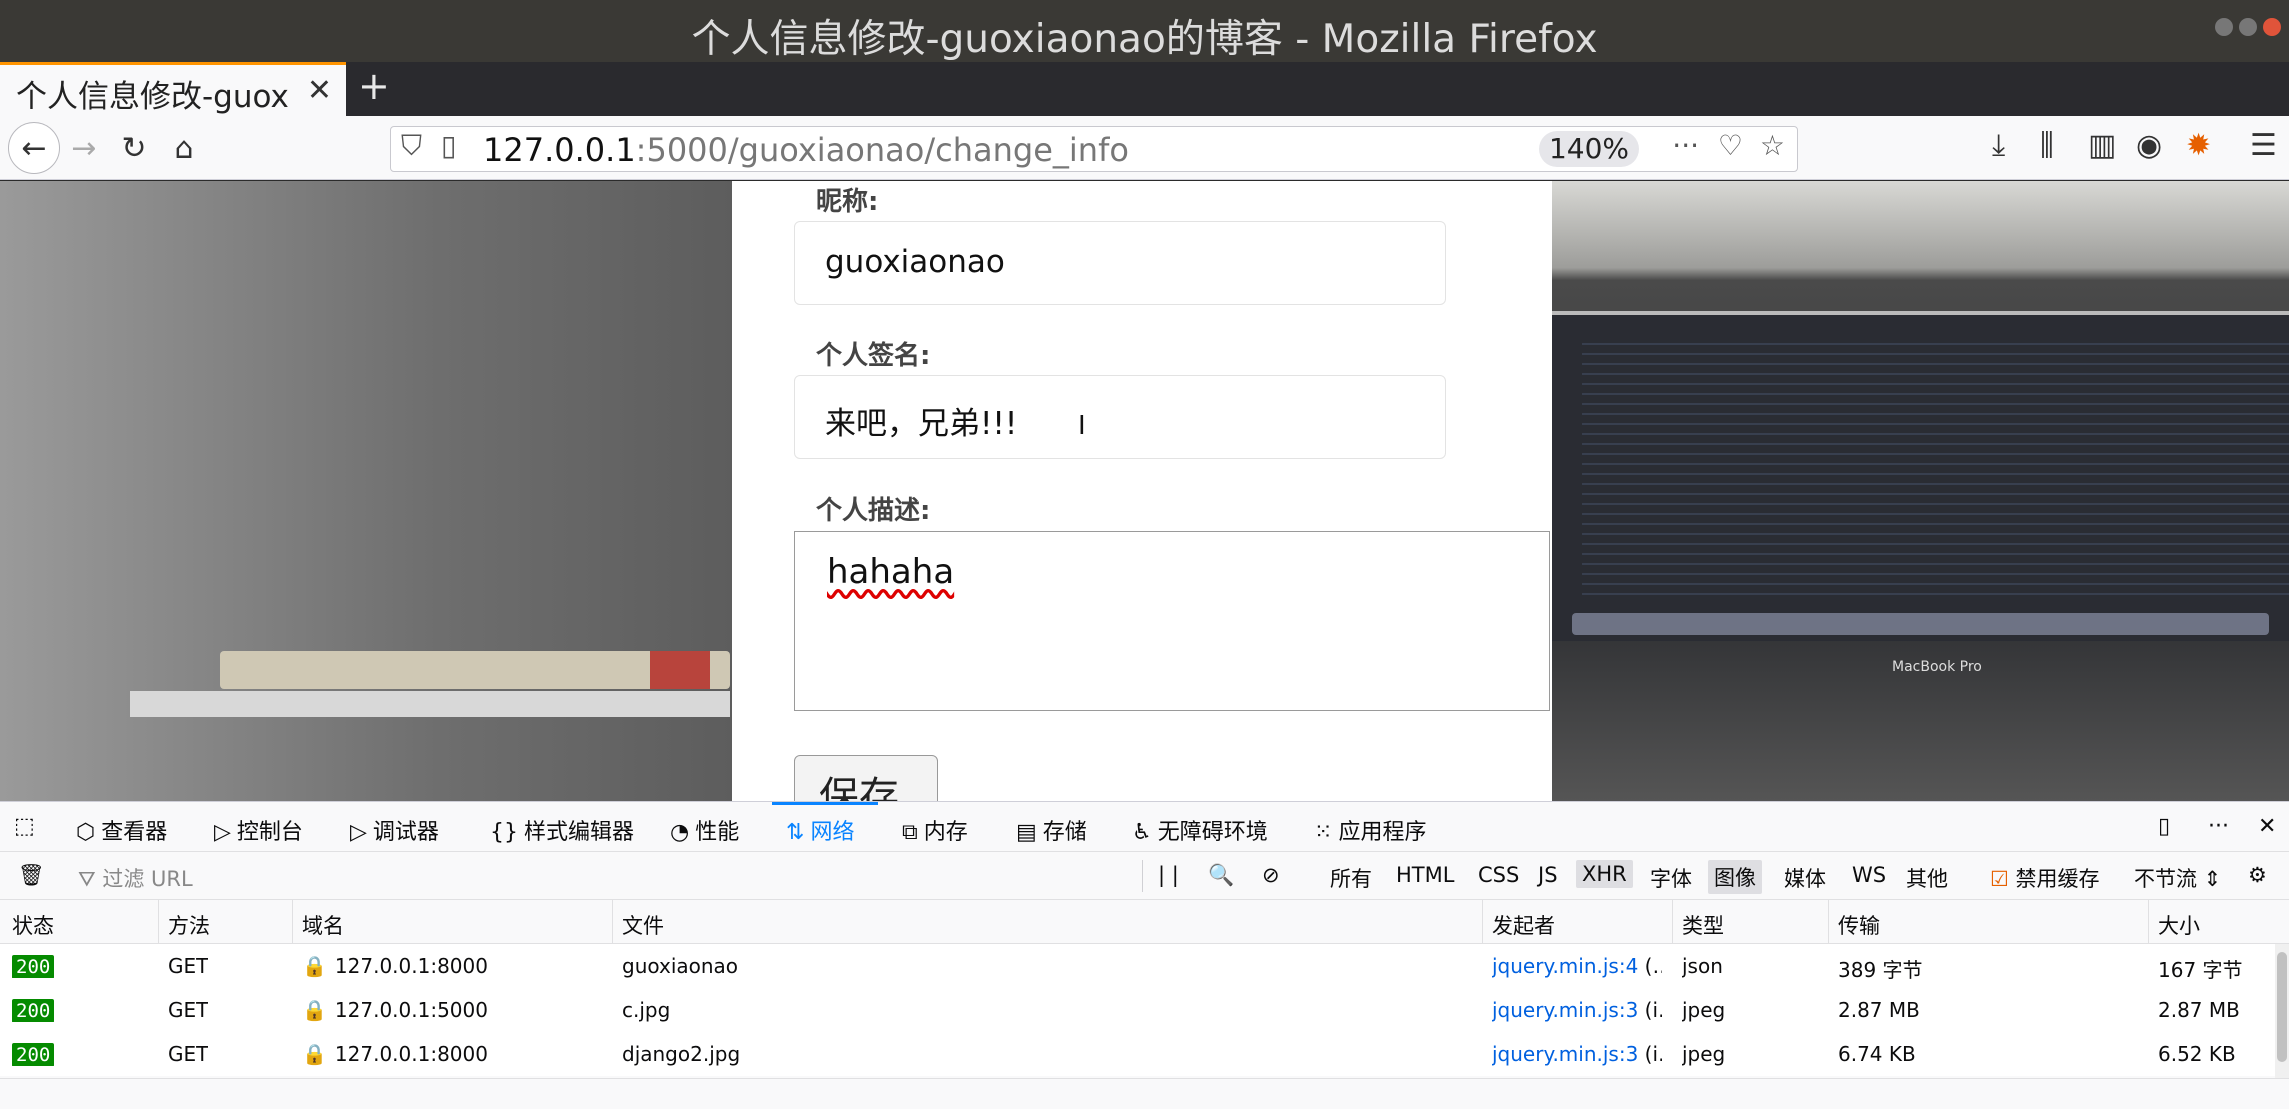 This screenshot has width=2289, height=1109. Describe the element at coordinates (1859, 925) in the screenshot. I see `col-transfer: 传输` at that location.